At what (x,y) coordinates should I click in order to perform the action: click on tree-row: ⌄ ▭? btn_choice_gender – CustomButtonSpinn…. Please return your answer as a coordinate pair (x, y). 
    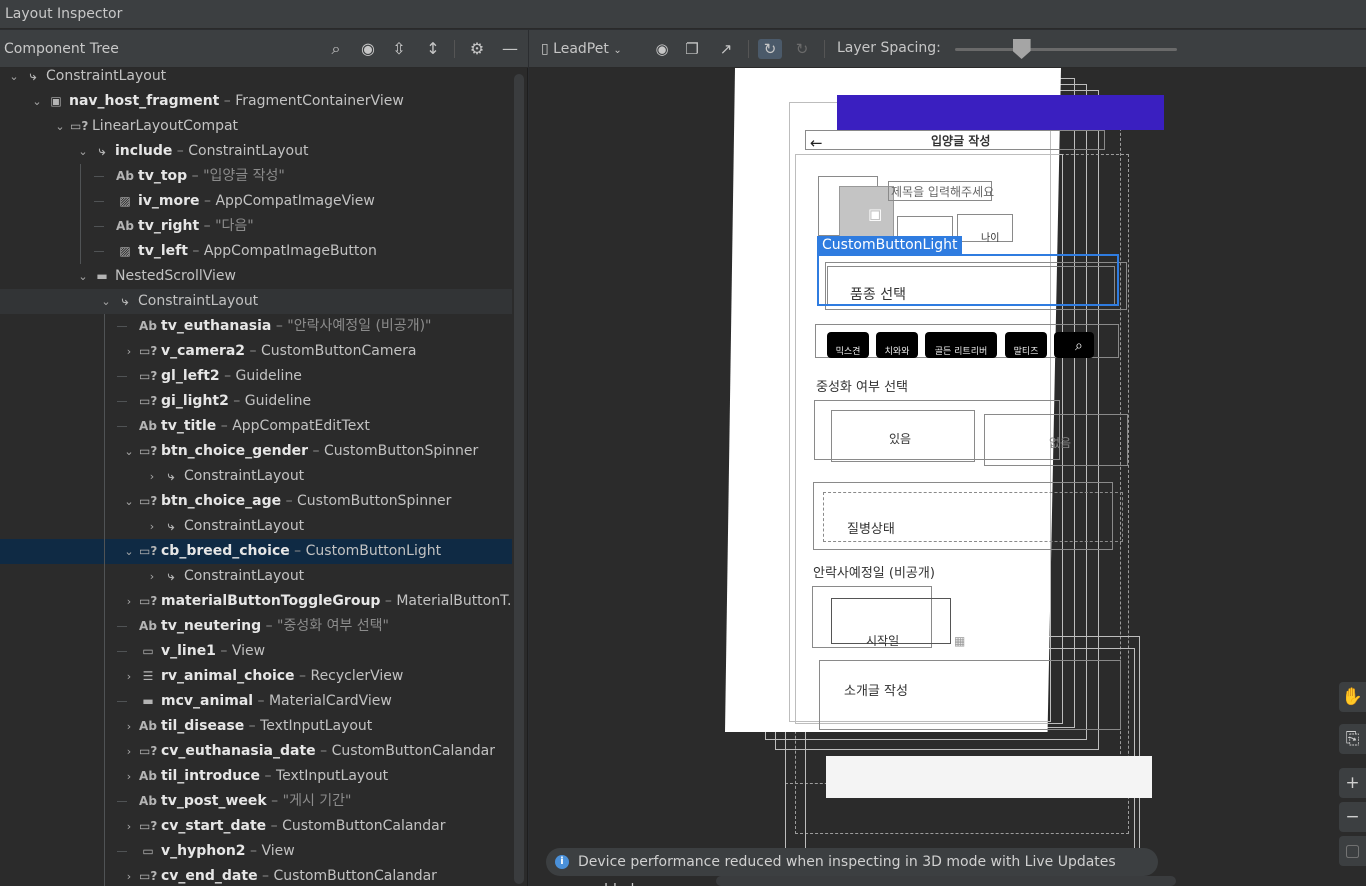
    Looking at the image, I should click on (256, 451).